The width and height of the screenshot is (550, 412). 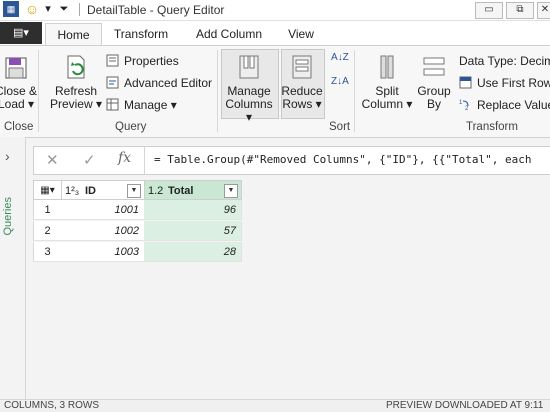 I want to click on column-header-total: 1.2 Total ▼, so click(x=193, y=190).